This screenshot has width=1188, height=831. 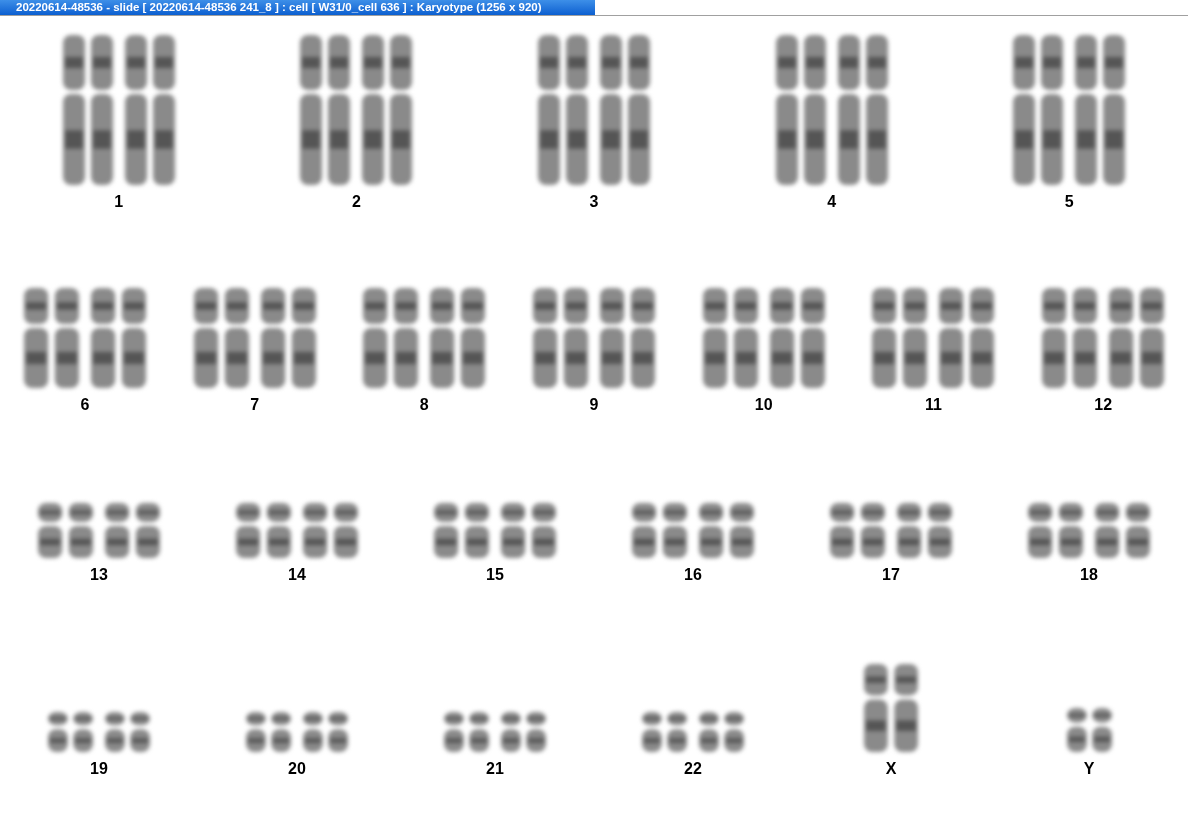 What do you see at coordinates (1089, 769) in the screenshot?
I see `chromosome-label: Y` at bounding box center [1089, 769].